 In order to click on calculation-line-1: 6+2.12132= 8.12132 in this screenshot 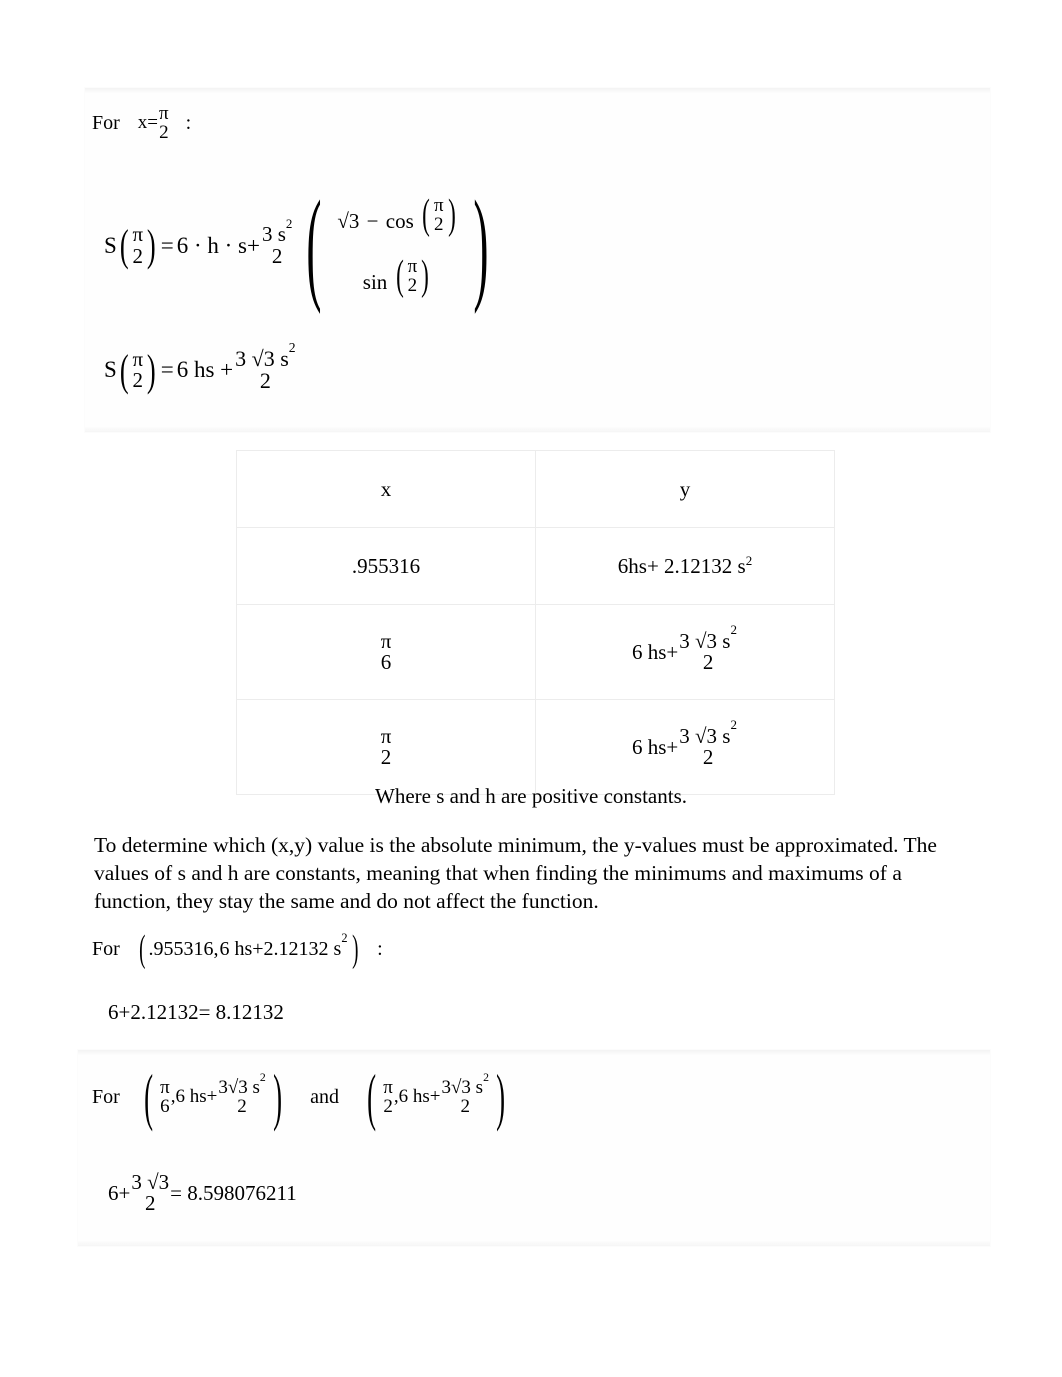, I will do `click(196, 1012)`.